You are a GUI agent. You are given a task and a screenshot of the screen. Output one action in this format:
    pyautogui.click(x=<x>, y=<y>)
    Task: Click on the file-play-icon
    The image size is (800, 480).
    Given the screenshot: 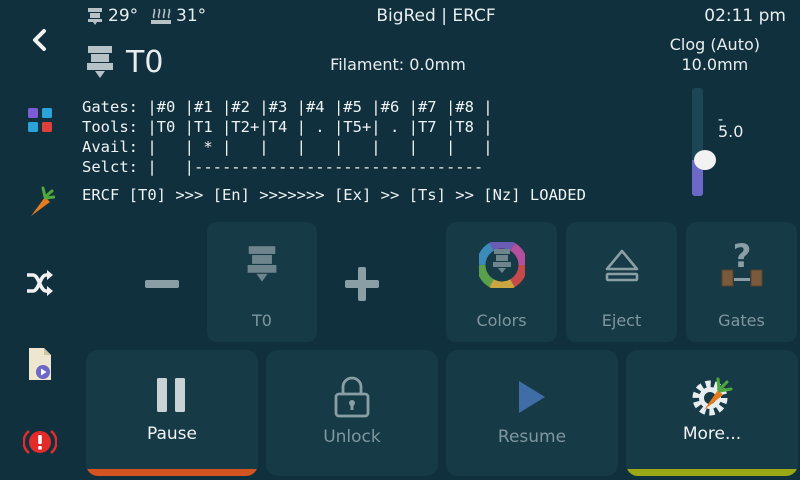 What is the action you would take?
    pyautogui.click(x=40, y=364)
    